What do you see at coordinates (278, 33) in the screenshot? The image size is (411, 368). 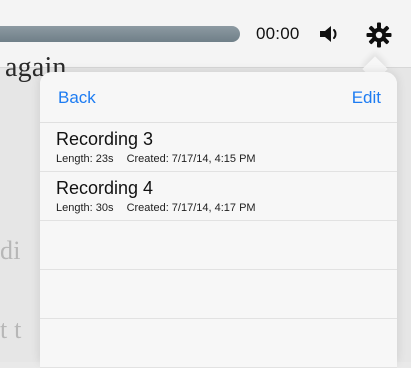 I see `time-readout: 00:00` at bounding box center [278, 33].